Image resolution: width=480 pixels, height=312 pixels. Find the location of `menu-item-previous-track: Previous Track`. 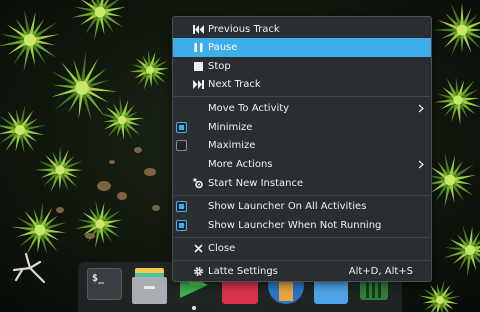

menu-item-previous-track: Previous Track is located at coordinates (302, 29).